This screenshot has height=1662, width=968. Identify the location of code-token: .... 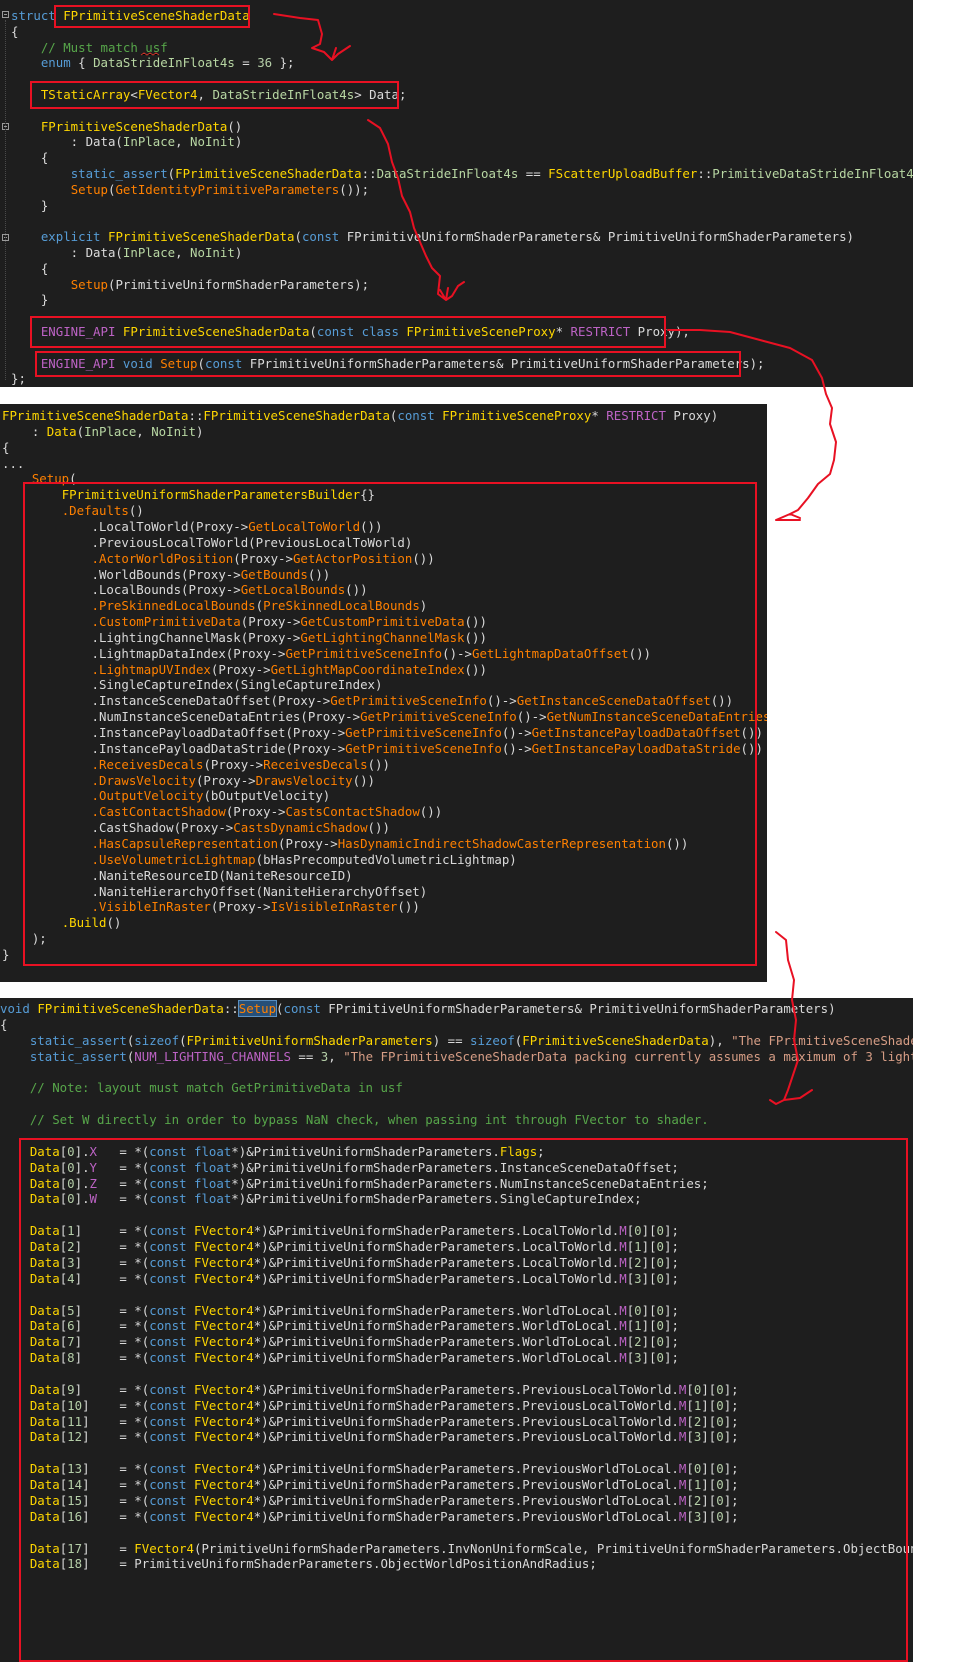
(13, 463).